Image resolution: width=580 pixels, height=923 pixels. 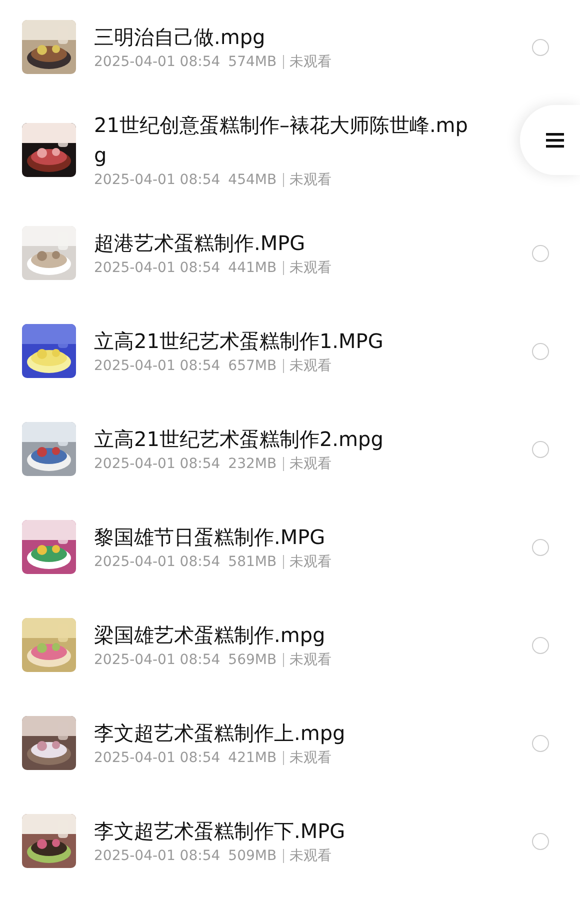 I want to click on file-name: 三明治自己做.mpg, so click(x=180, y=37).